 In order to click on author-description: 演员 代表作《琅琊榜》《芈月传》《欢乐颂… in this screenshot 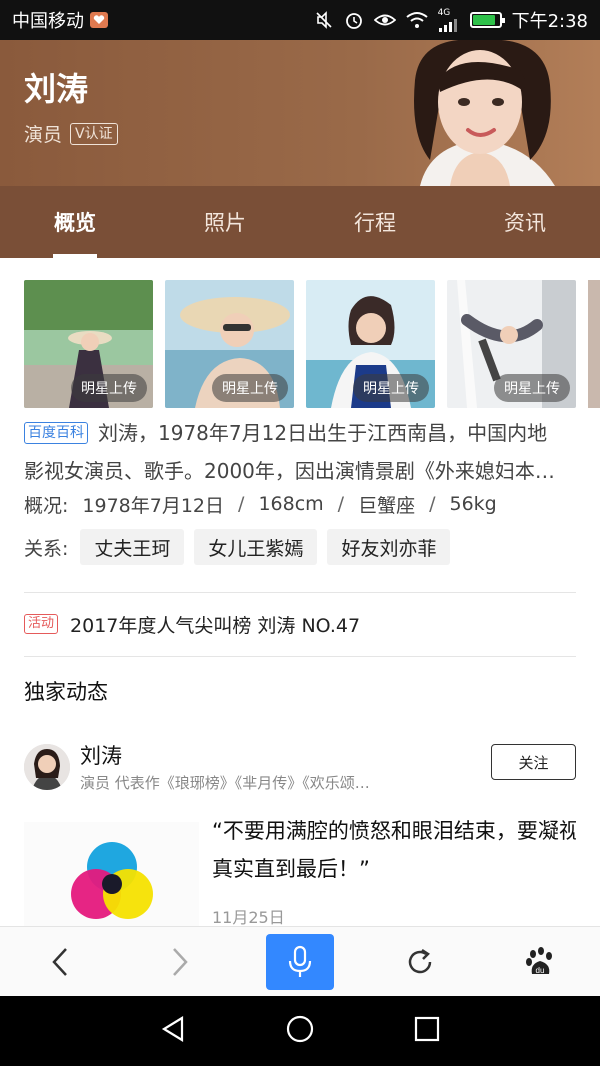, I will do `click(225, 783)`.